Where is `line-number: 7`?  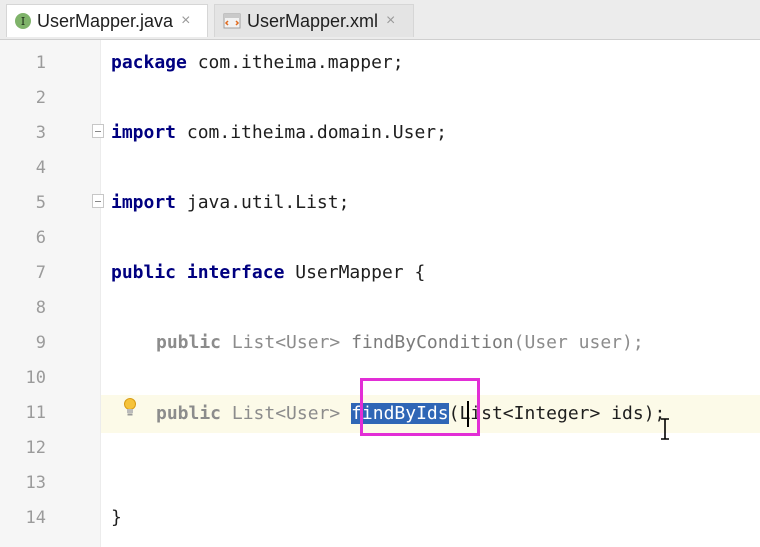 line-number: 7 is located at coordinates (40, 273).